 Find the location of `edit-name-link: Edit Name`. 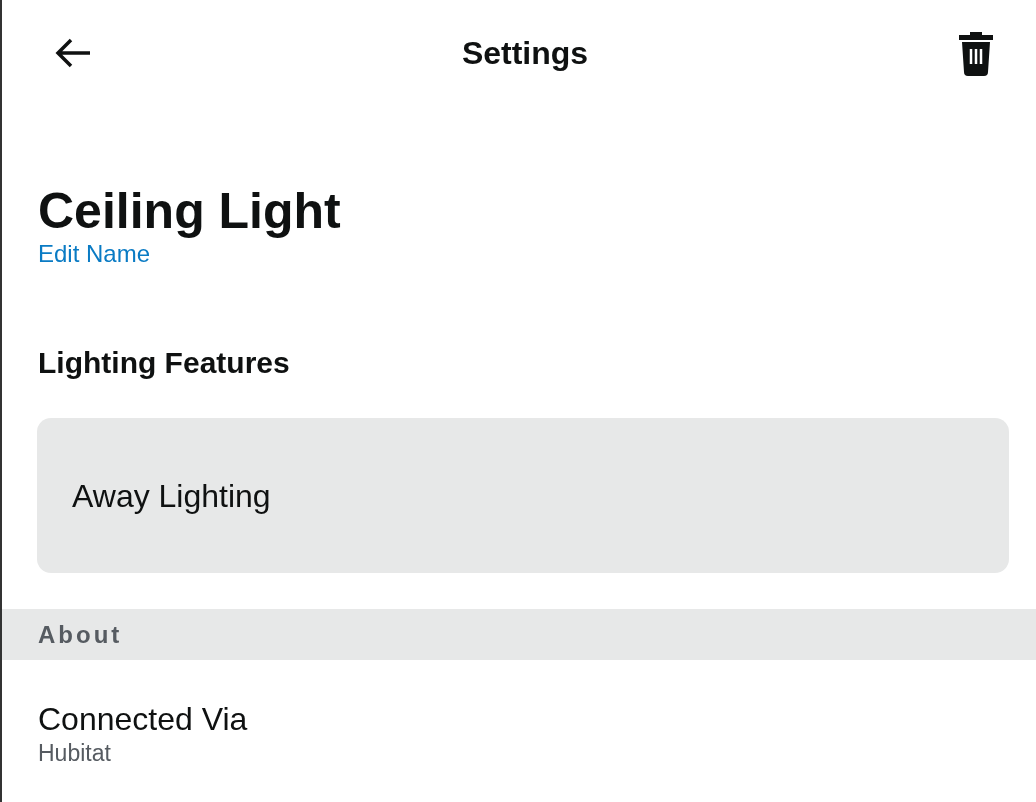

edit-name-link: Edit Name is located at coordinates (94, 254).